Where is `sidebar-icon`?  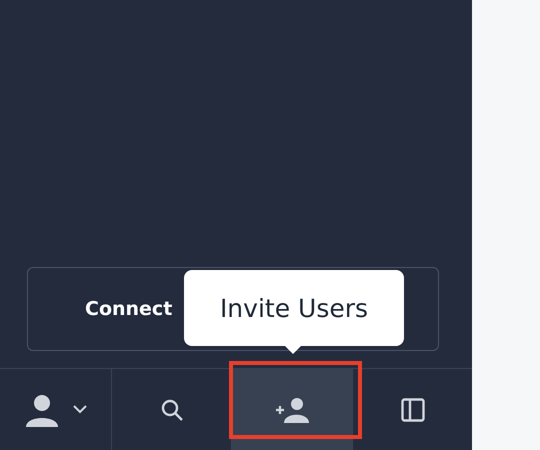 sidebar-icon is located at coordinates (412, 410).